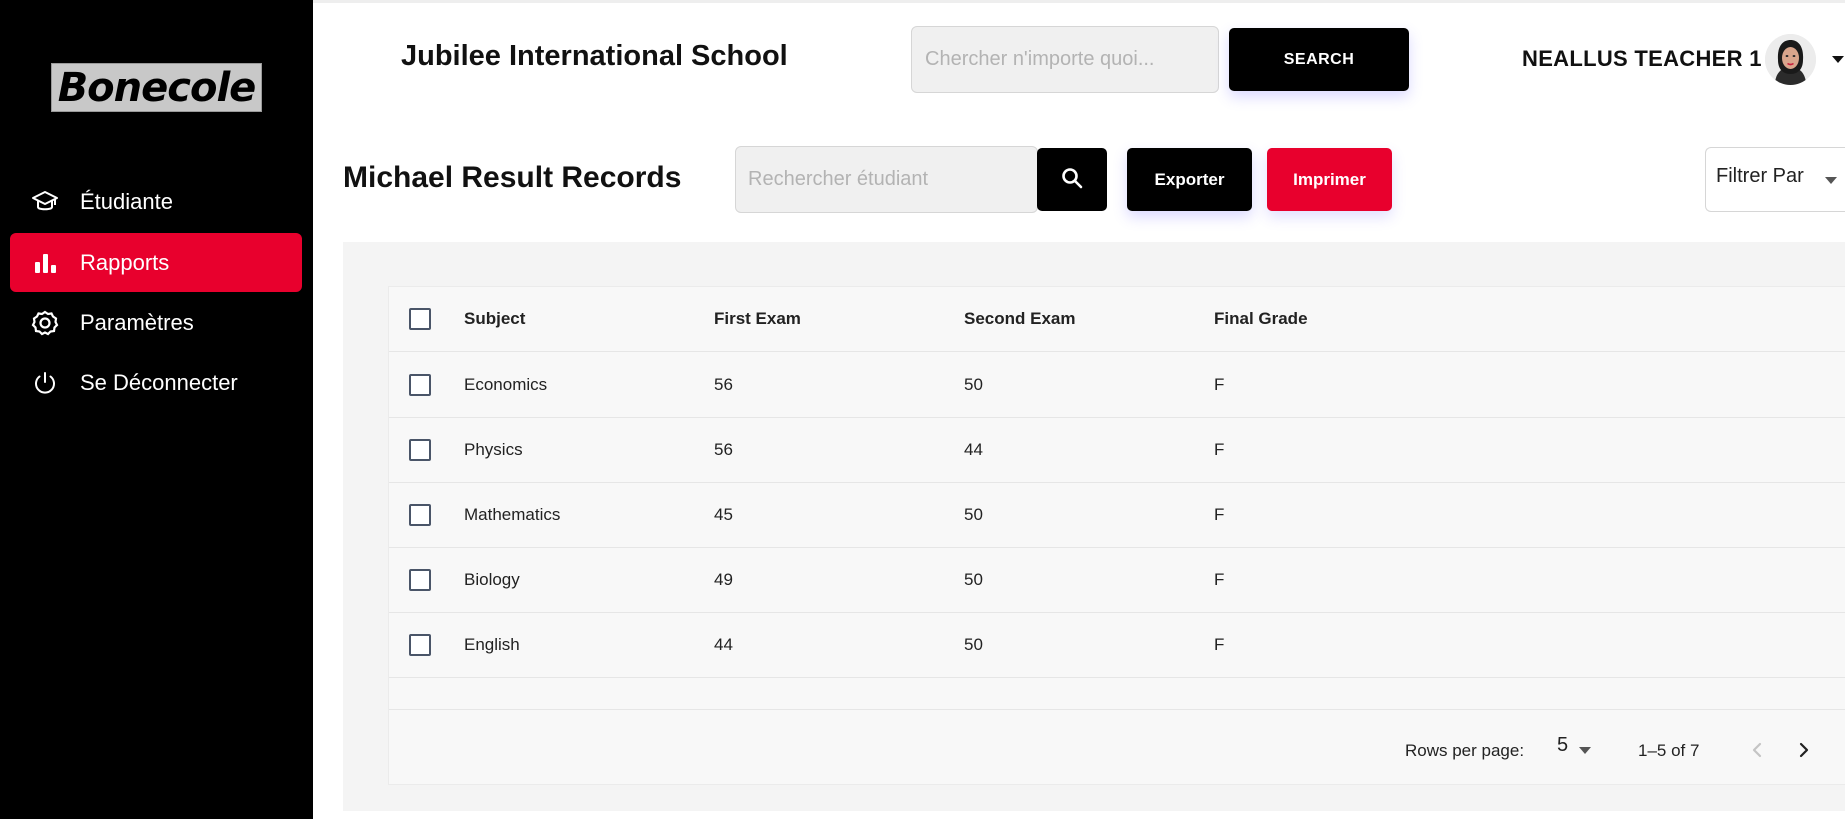  I want to click on previous-page-button, so click(1758, 750).